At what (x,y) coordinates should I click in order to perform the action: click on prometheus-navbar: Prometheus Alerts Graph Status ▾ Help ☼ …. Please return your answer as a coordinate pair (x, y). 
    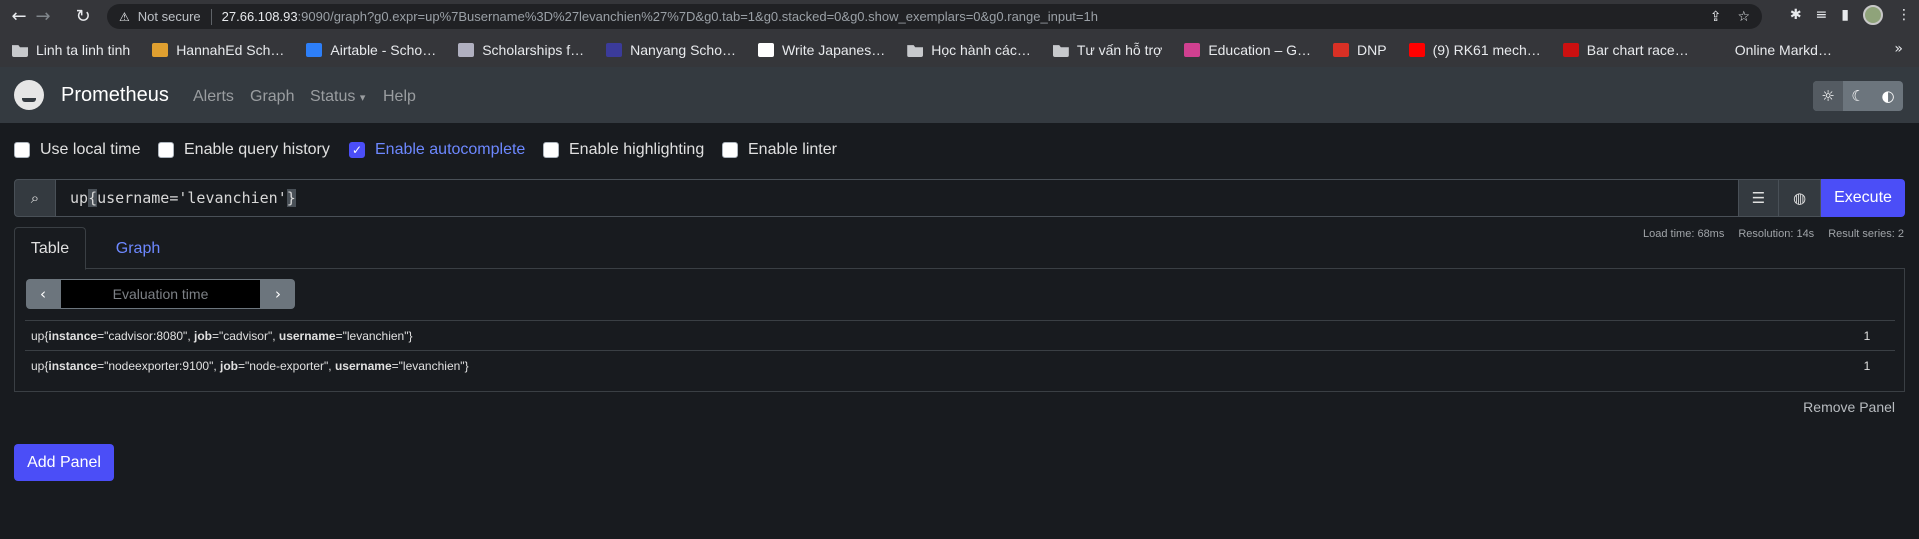
    Looking at the image, I should click on (959, 95).